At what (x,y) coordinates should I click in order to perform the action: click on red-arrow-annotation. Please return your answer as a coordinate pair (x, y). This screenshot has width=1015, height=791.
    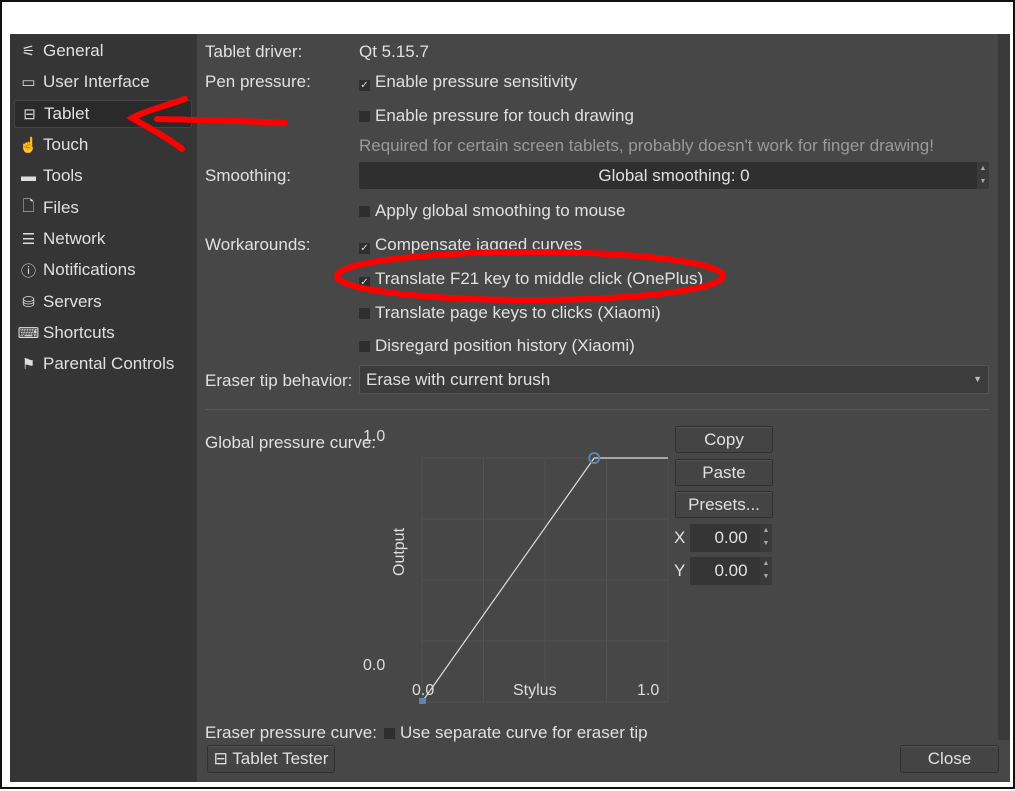
    Looking at the image, I should click on (207, 124).